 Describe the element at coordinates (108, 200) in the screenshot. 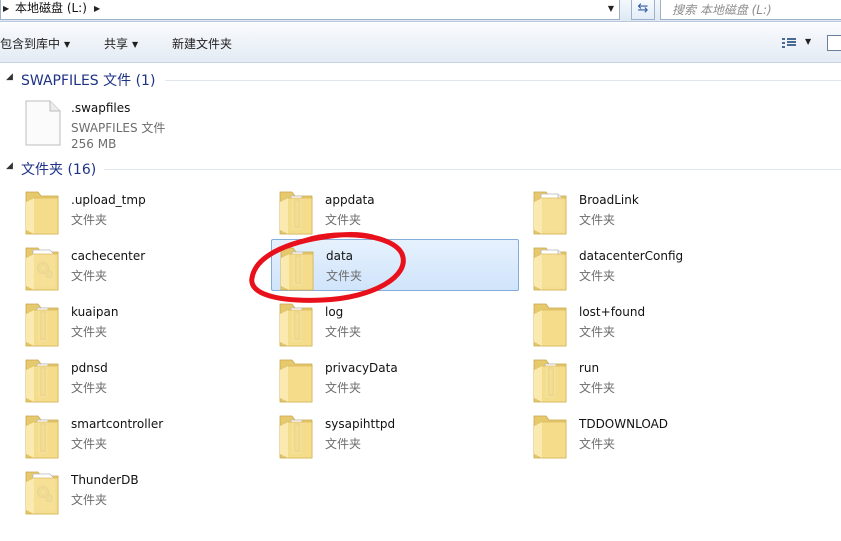

I see `item-name: .upload_tmp` at that location.